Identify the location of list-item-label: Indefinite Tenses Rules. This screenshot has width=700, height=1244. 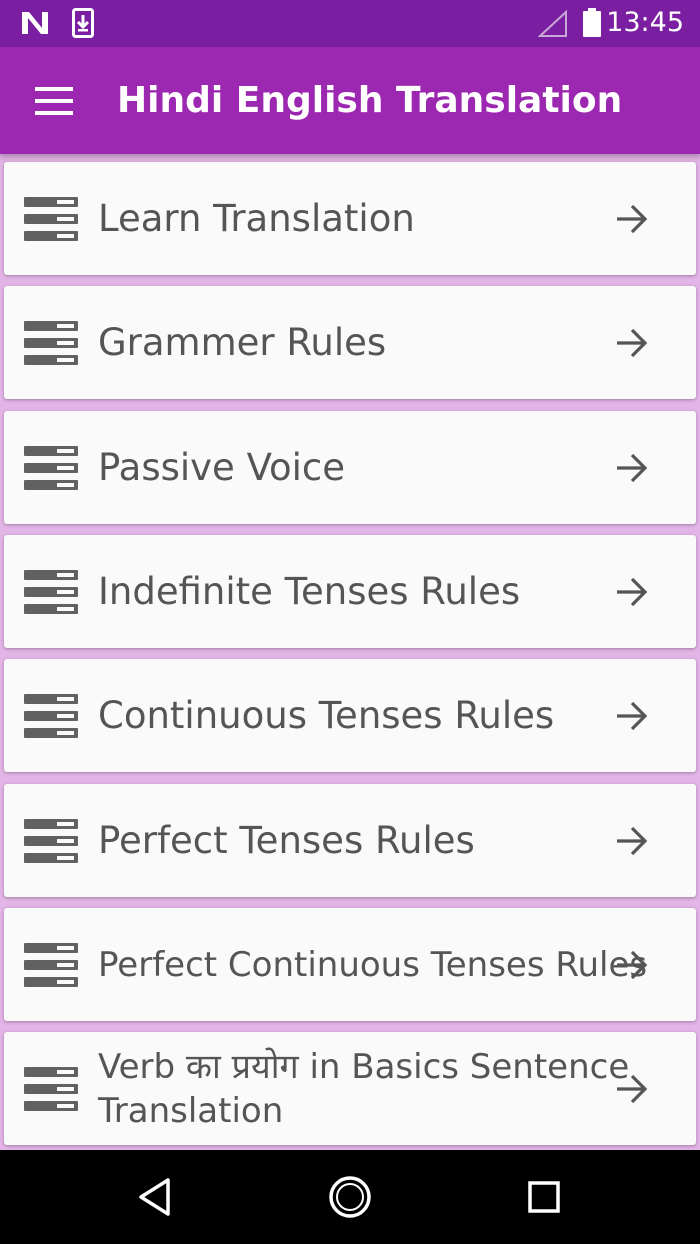
(309, 591).